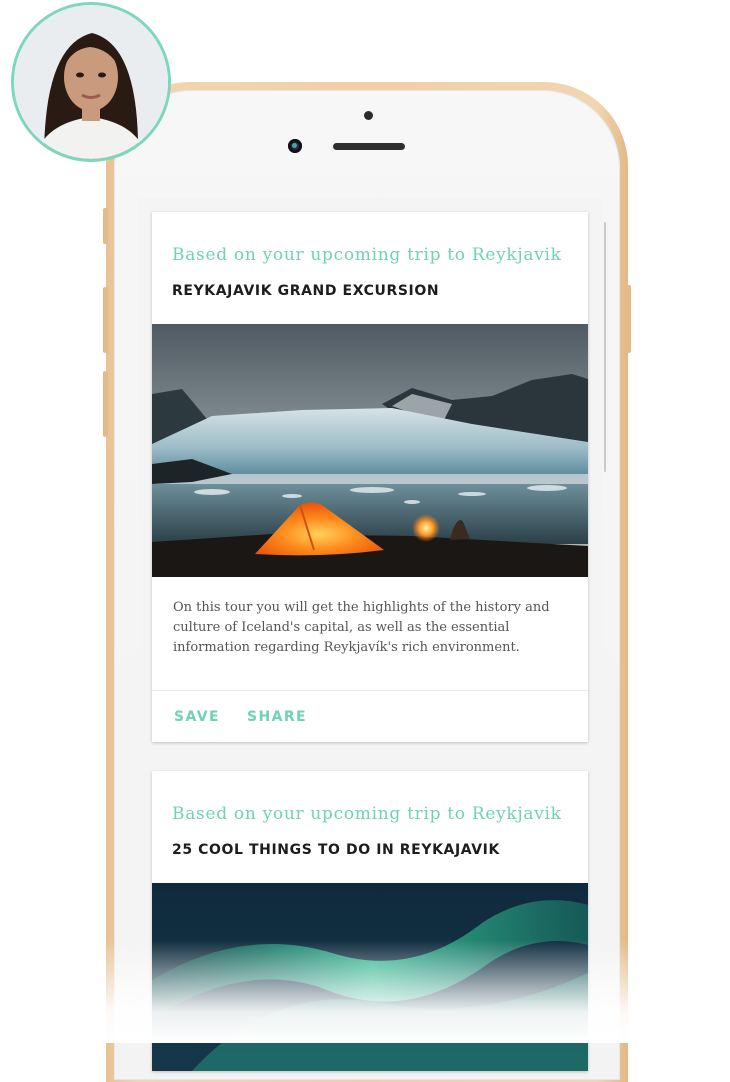  Describe the element at coordinates (197, 717) in the screenshot. I see `save-button: SAVE` at that location.